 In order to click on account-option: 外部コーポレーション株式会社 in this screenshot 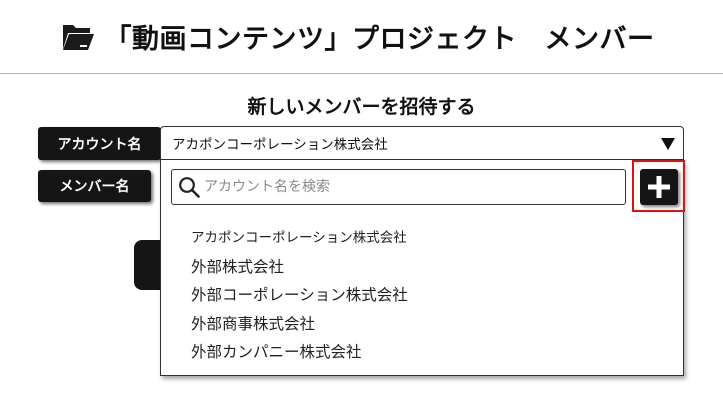, I will do `click(299, 295)`.